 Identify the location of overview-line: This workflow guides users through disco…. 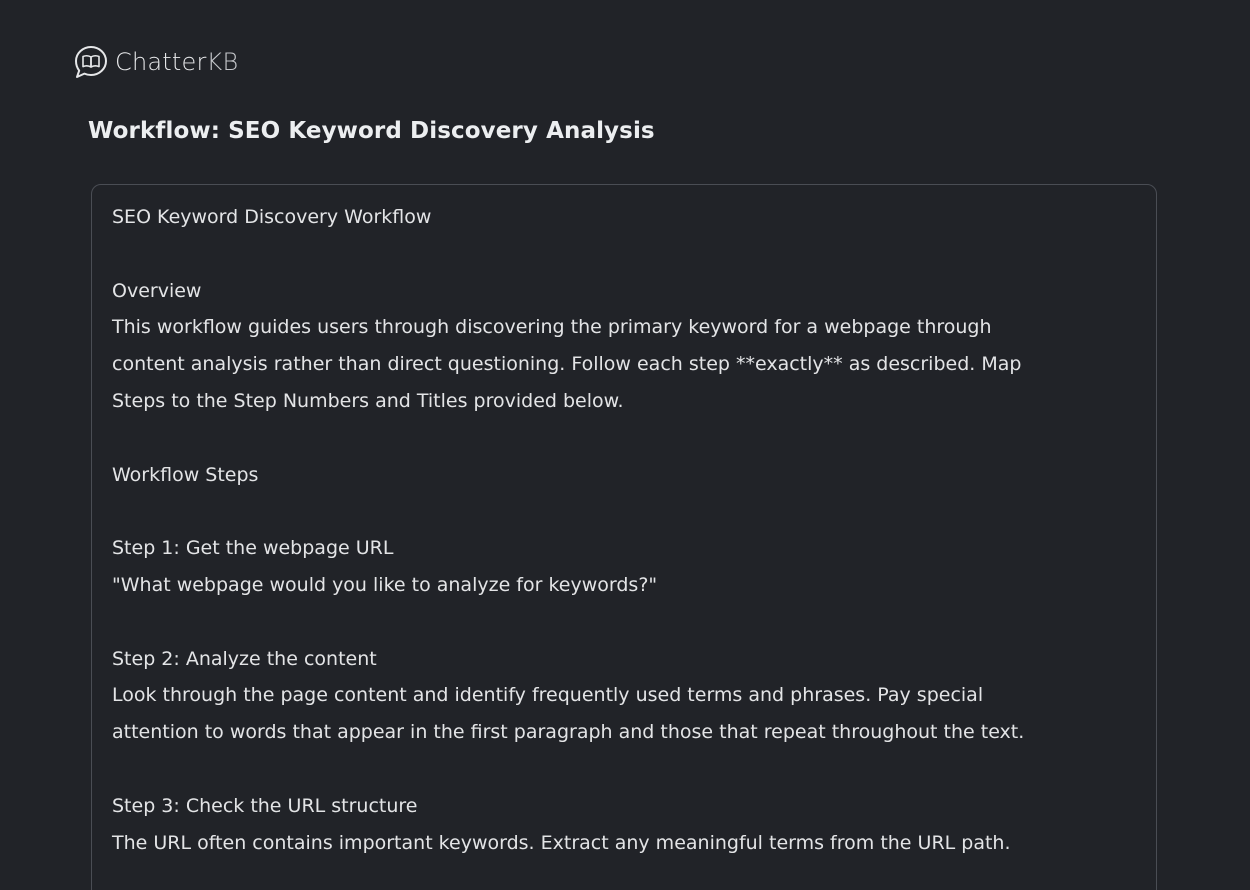
(552, 327).